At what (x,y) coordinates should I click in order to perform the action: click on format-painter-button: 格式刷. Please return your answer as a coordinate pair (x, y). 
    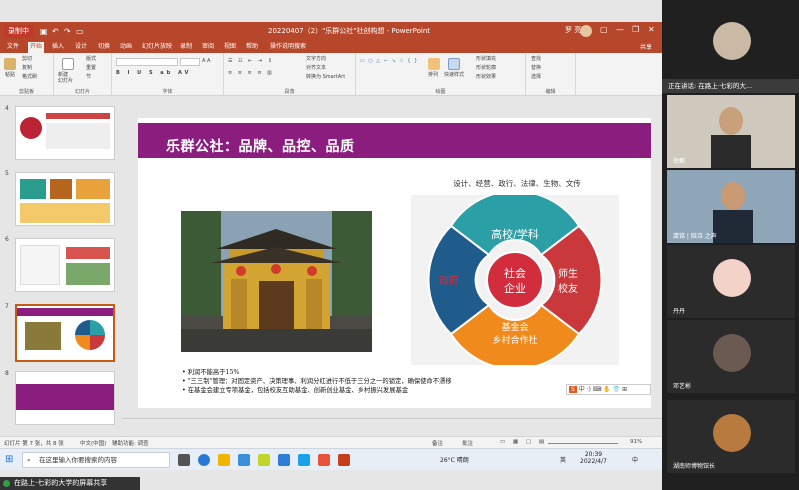
    Looking at the image, I should click on (29, 77).